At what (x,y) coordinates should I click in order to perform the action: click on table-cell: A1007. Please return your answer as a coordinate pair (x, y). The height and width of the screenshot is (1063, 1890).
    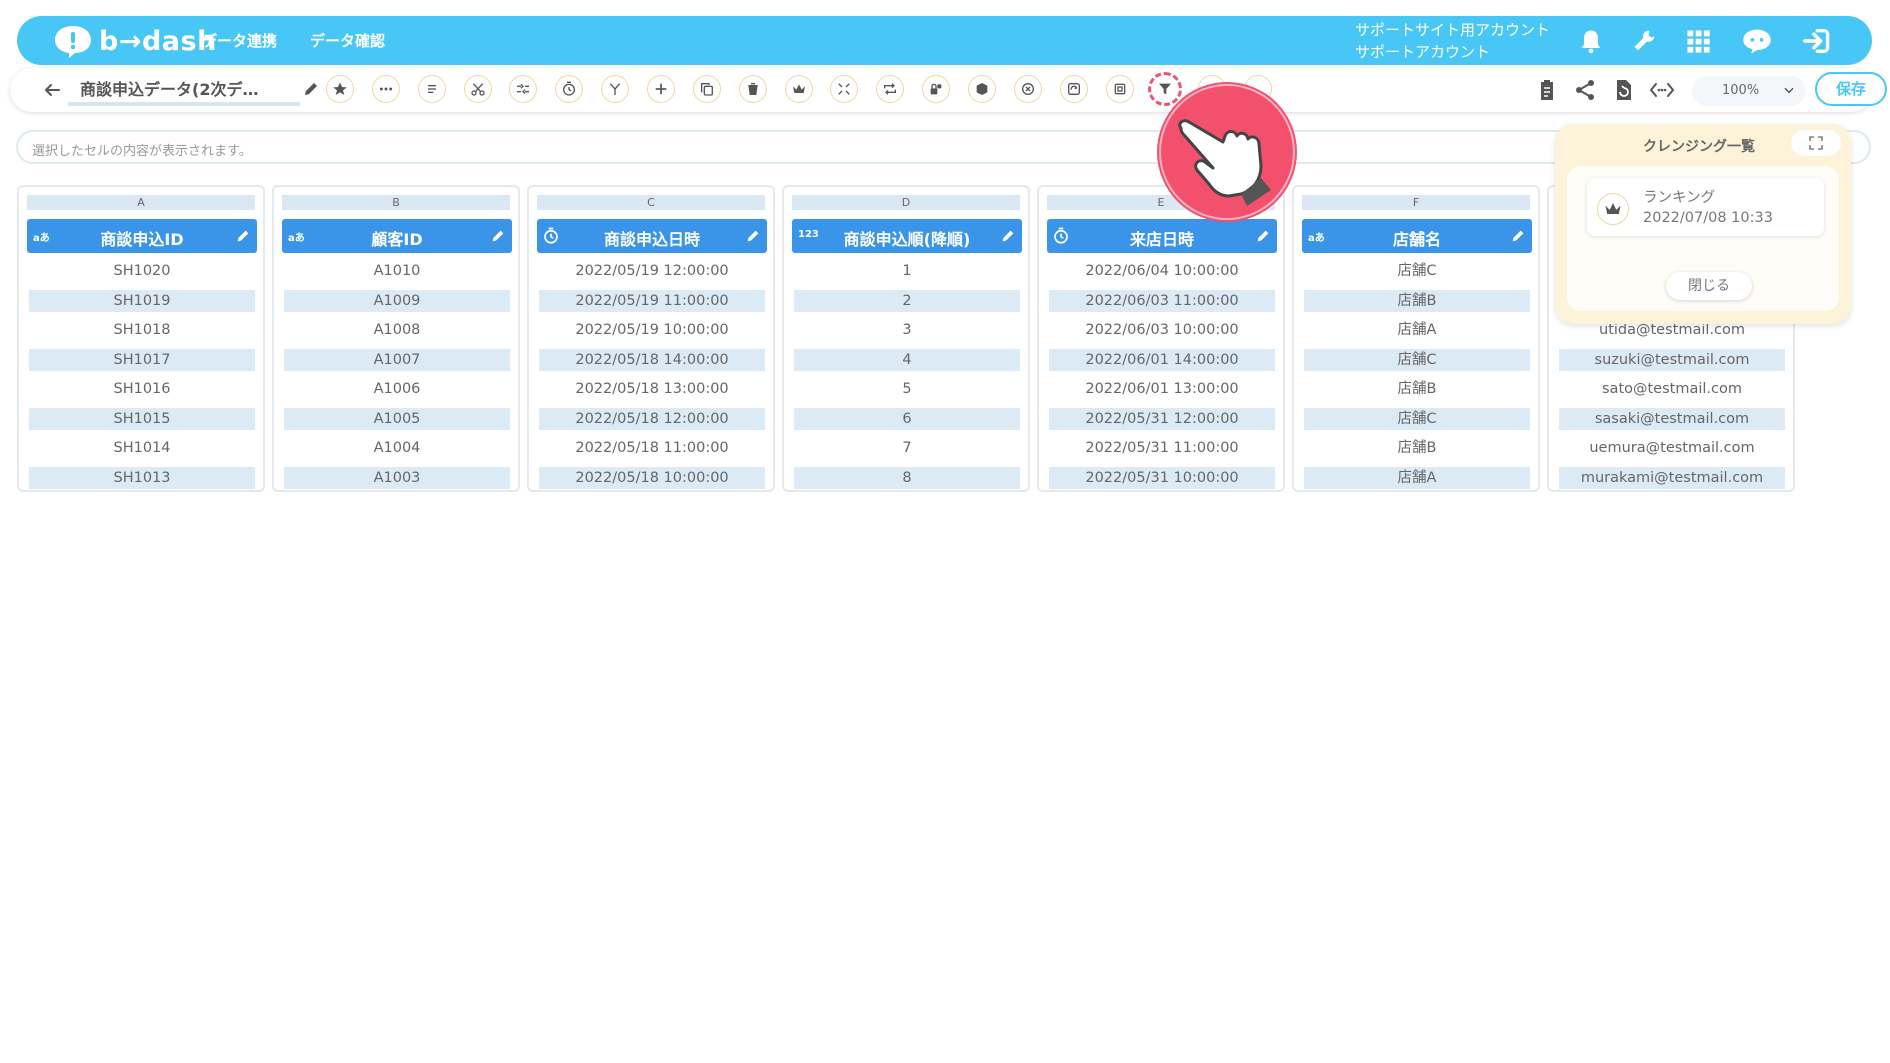
    Looking at the image, I should click on (397, 359).